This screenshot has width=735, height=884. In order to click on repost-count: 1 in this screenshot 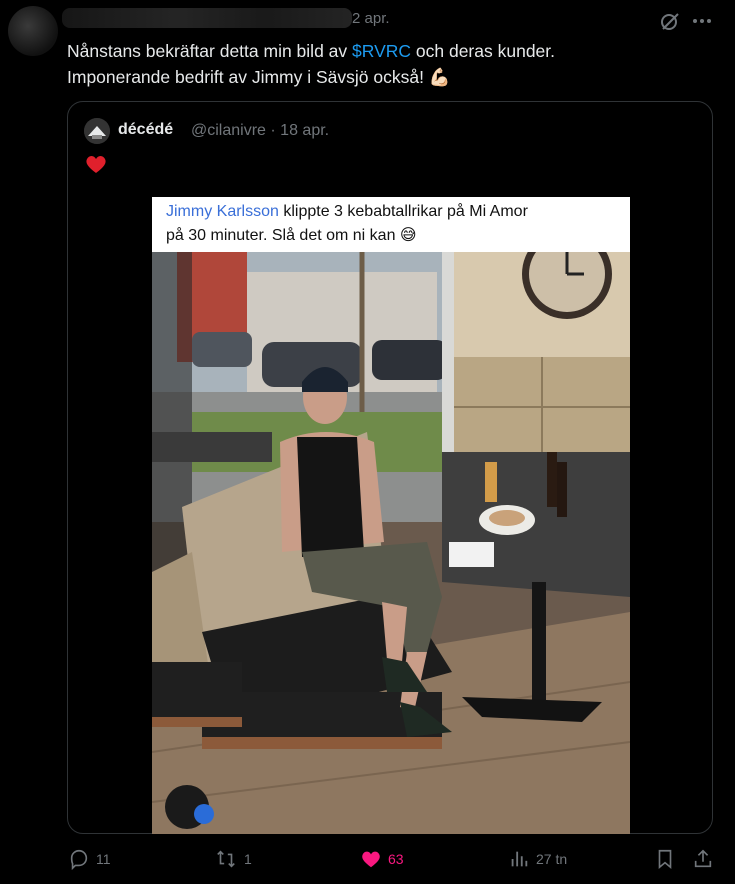, I will do `click(248, 859)`.